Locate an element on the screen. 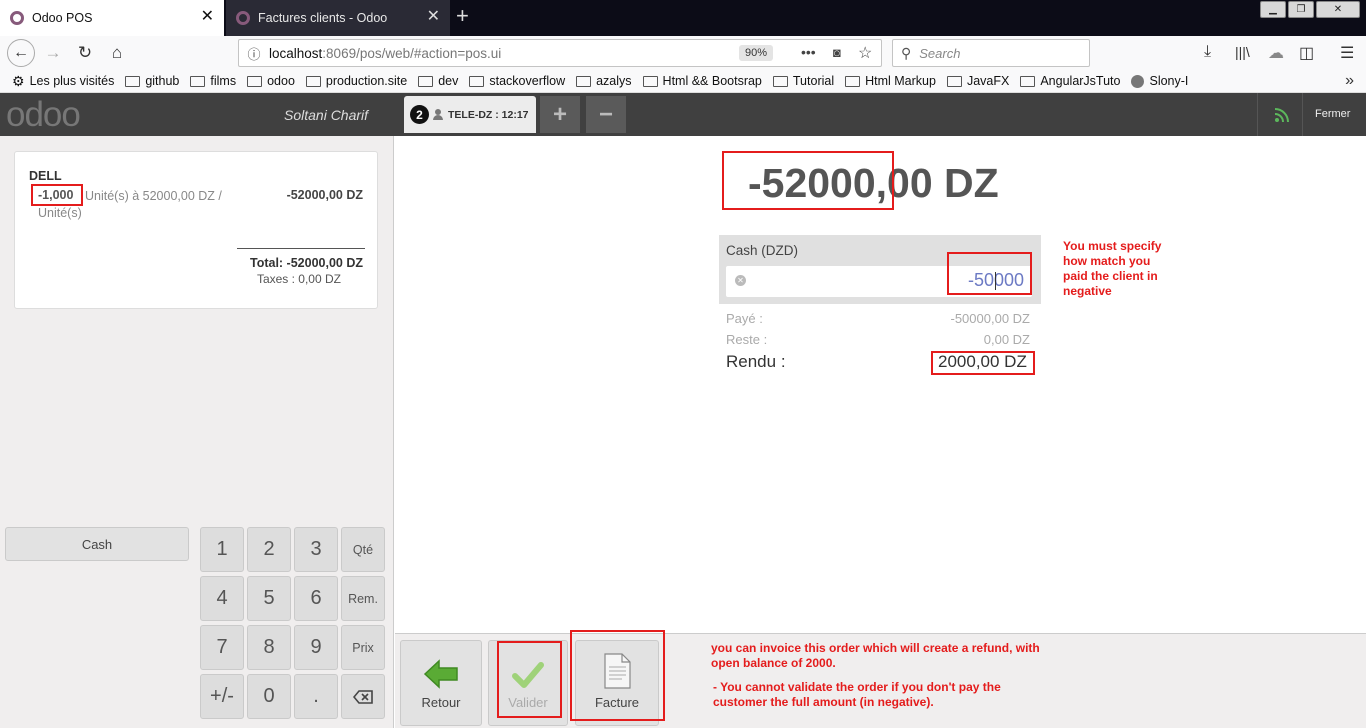 The width and height of the screenshot is (1366, 728). header-divider is located at coordinates (1257, 114).